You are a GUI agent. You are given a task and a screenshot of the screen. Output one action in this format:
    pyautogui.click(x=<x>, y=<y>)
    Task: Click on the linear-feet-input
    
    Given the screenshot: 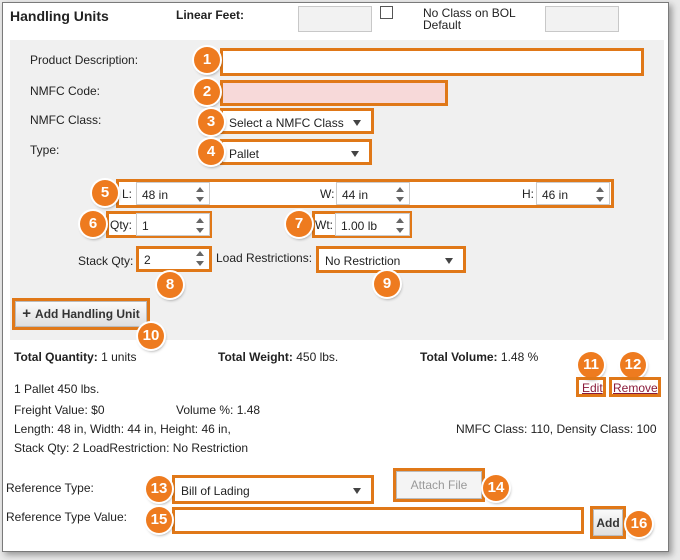 What is the action you would take?
    pyautogui.click(x=335, y=19)
    